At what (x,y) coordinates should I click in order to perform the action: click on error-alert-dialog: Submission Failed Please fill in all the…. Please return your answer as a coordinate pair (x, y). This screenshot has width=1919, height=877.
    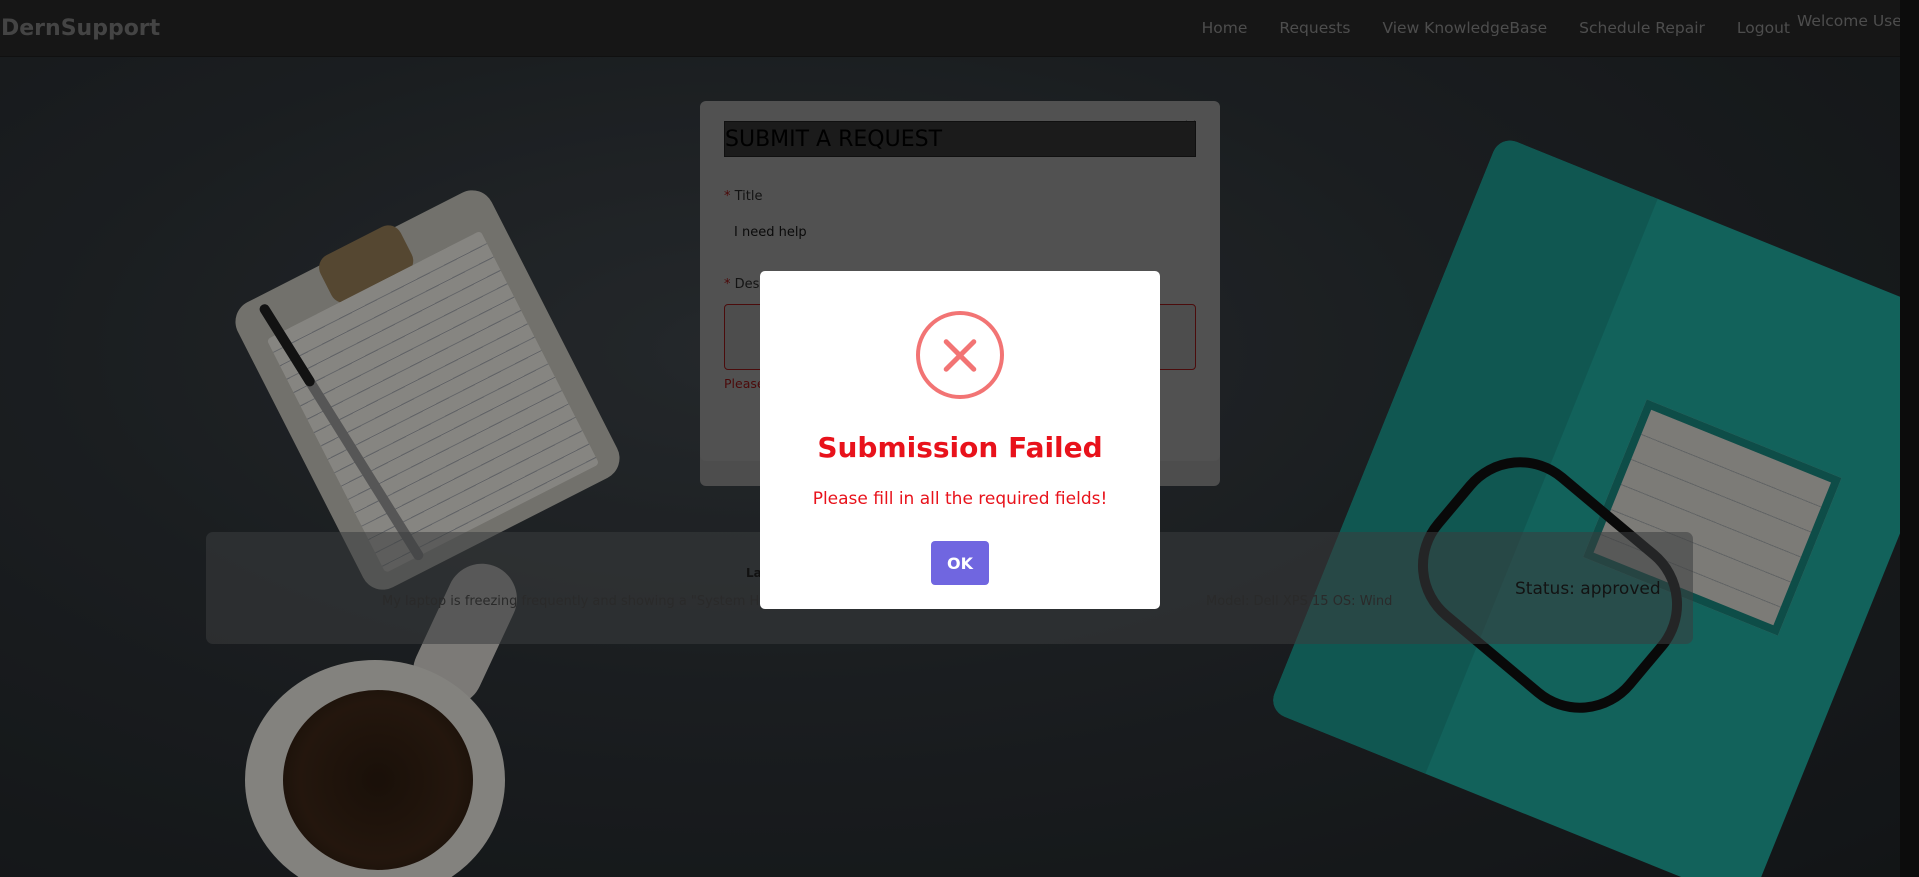
    Looking at the image, I should click on (960, 440).